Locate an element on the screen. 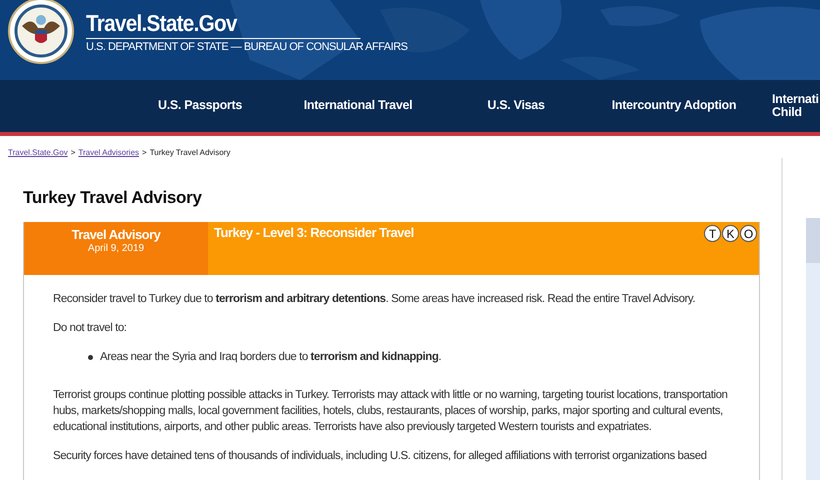  page-title: Turkey Travel Advisory is located at coordinates (113, 198).